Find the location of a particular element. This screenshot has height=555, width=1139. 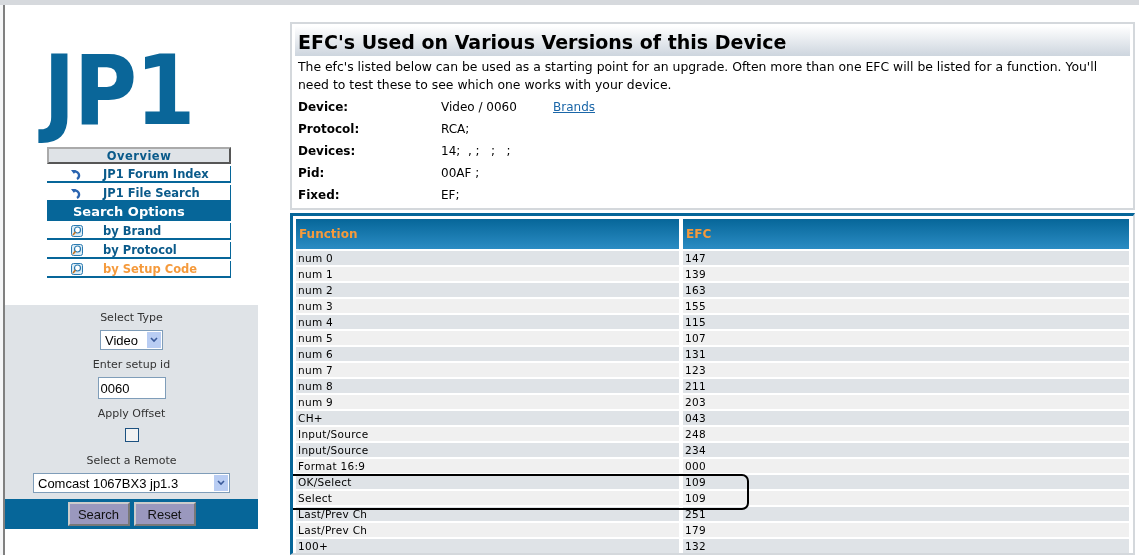

column-header: Function is located at coordinates (487, 234).